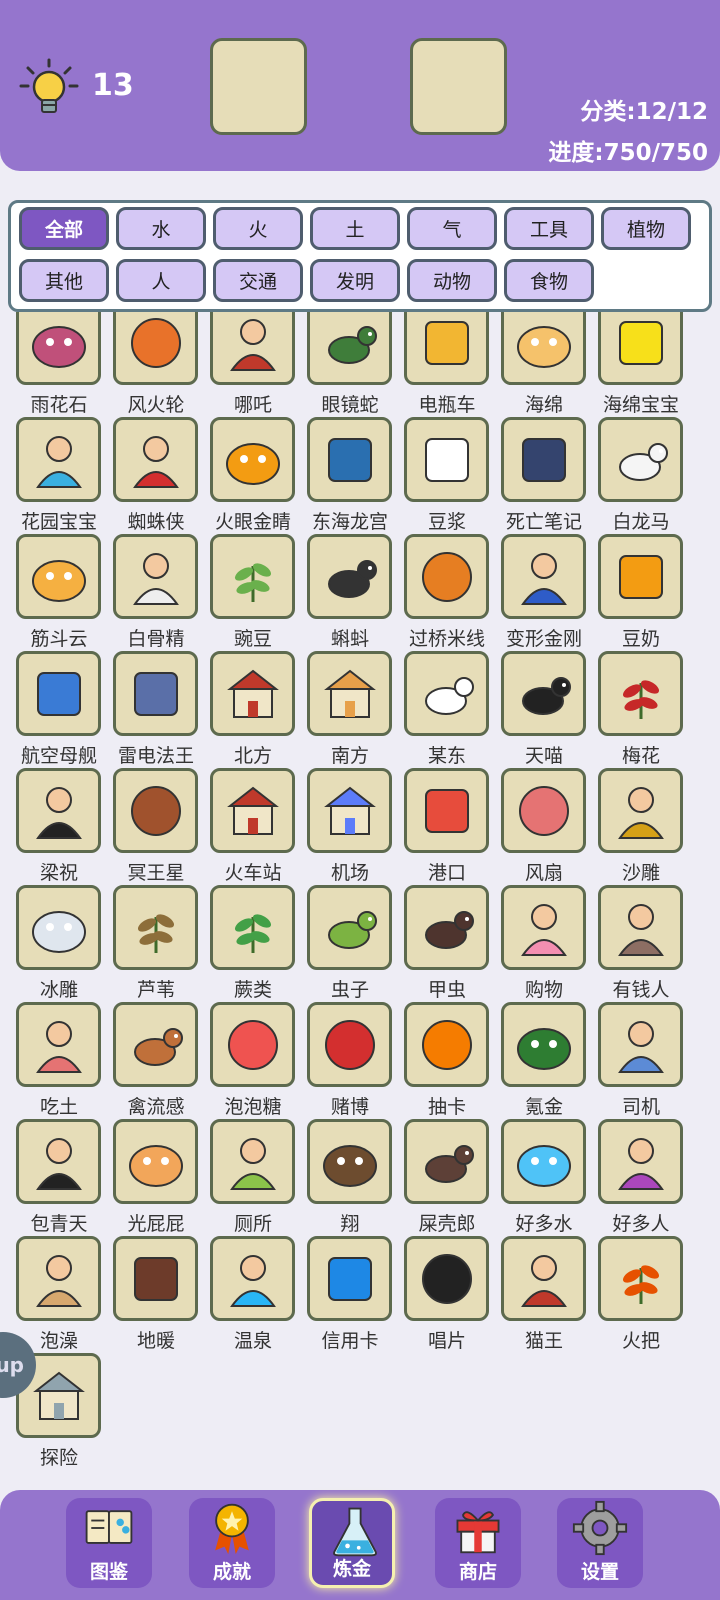 The height and width of the screenshot is (1600, 720). I want to click on element-item: 蕨类, so click(253, 943).